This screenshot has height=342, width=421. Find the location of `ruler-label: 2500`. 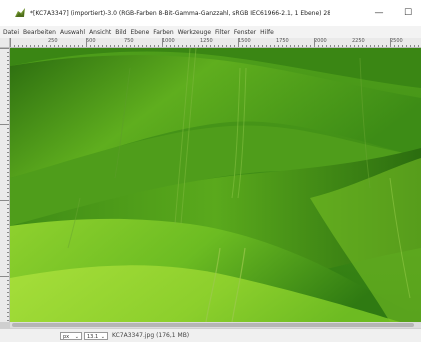

ruler-label: 2500 is located at coordinates (396, 41).